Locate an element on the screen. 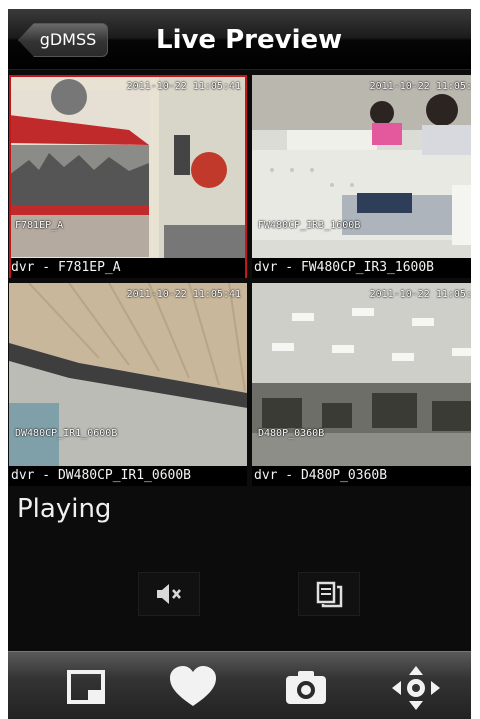 This screenshot has width=480, height=719. speaker-mute-icon is located at coordinates (169, 594).